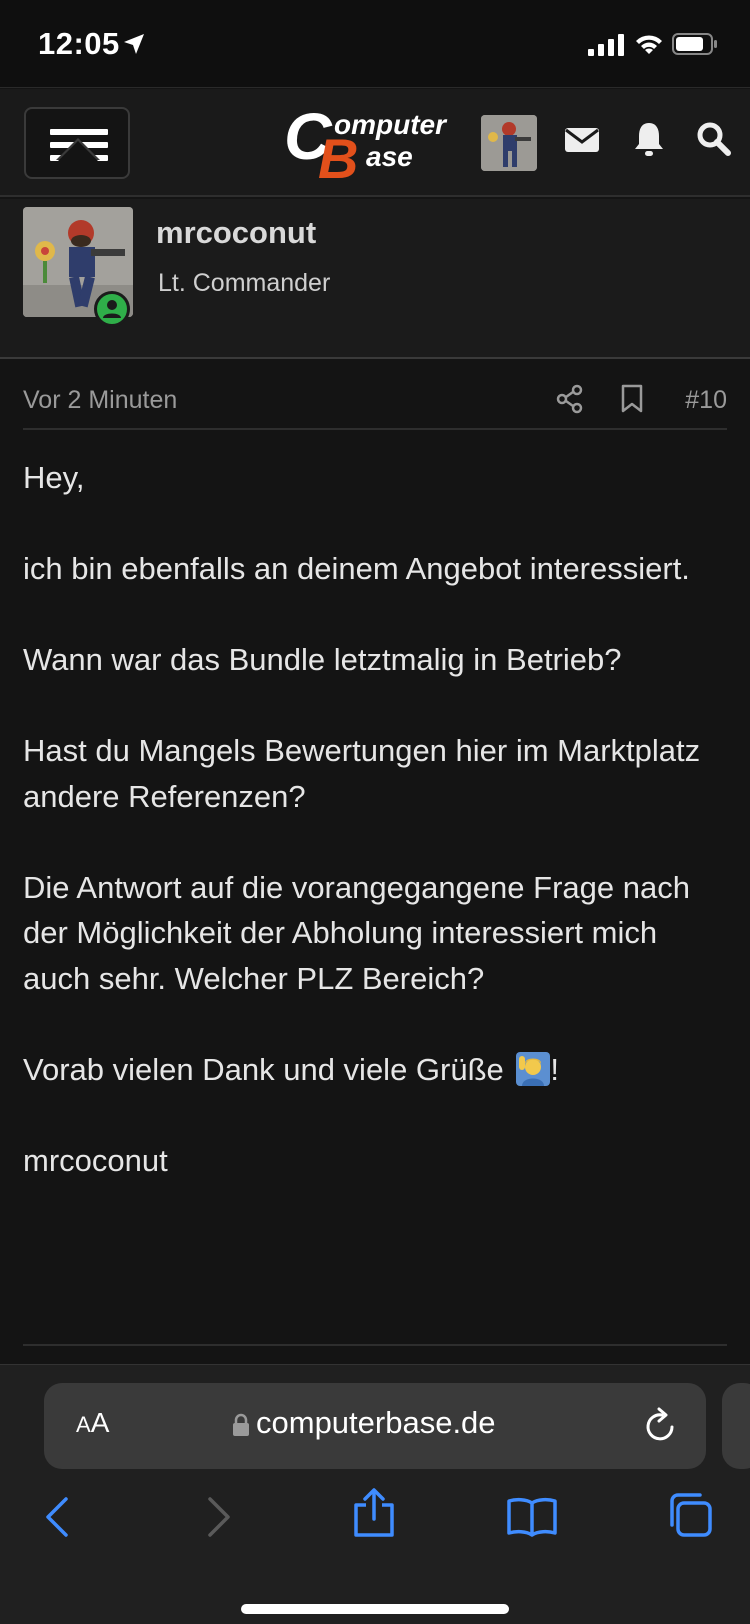  What do you see at coordinates (100, 400) in the screenshot?
I see `post-timestamp: Vor 2 Minuten` at bounding box center [100, 400].